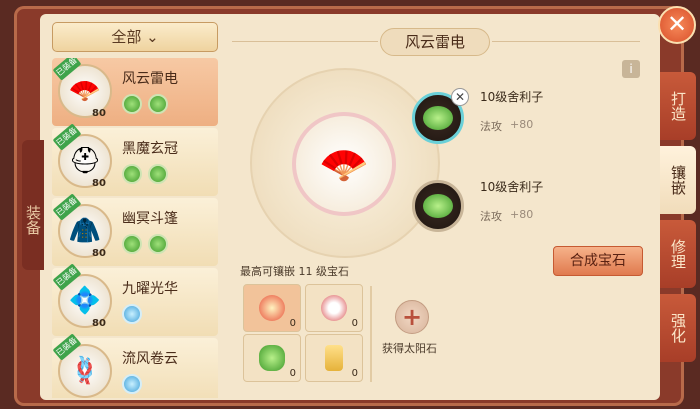 The width and height of the screenshot is (700, 409). Describe the element at coordinates (678, 106) in the screenshot. I see `tab-forge: 打造` at that location.